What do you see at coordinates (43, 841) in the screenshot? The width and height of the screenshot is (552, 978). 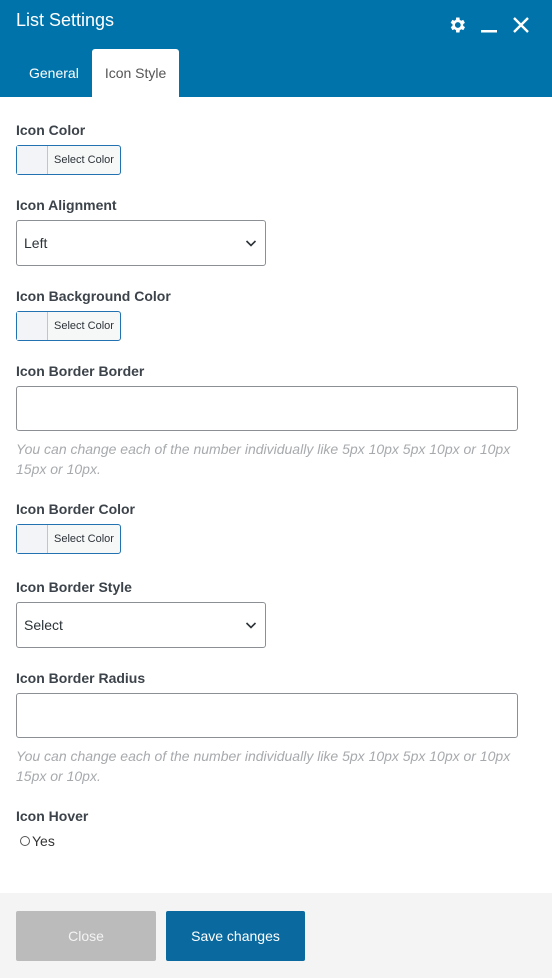 I see `radio-label: Yes` at bounding box center [43, 841].